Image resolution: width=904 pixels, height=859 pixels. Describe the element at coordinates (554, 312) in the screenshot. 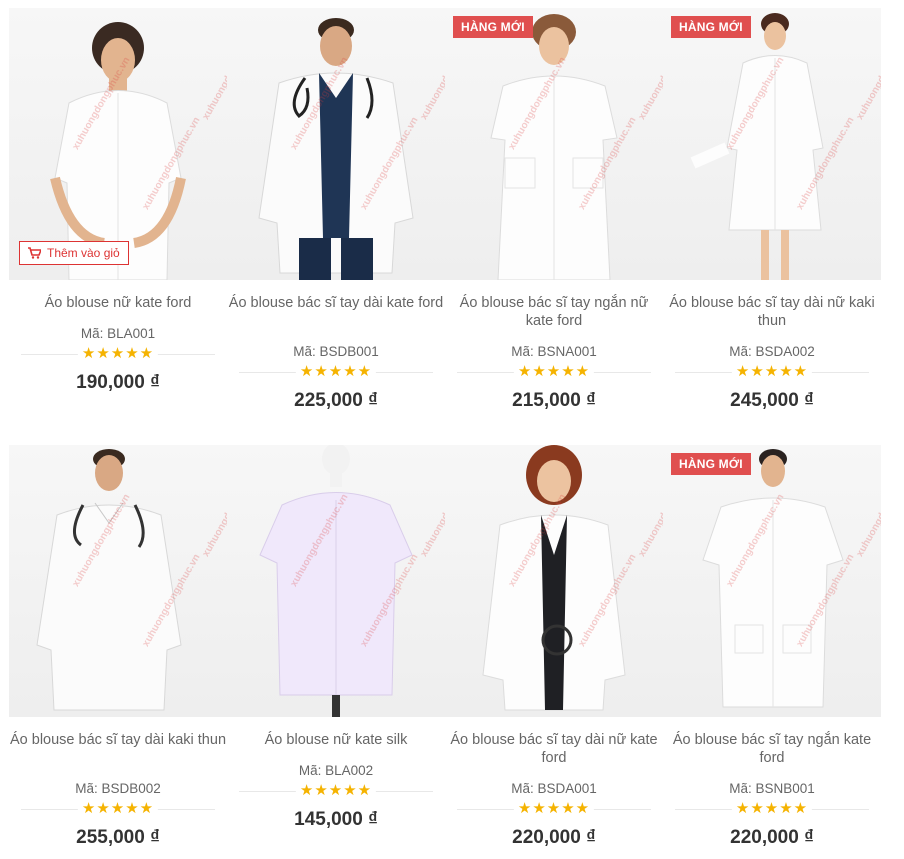

I see `product-name: Áo blouse bác sĩ tay ngắn nữ kate ford` at that location.